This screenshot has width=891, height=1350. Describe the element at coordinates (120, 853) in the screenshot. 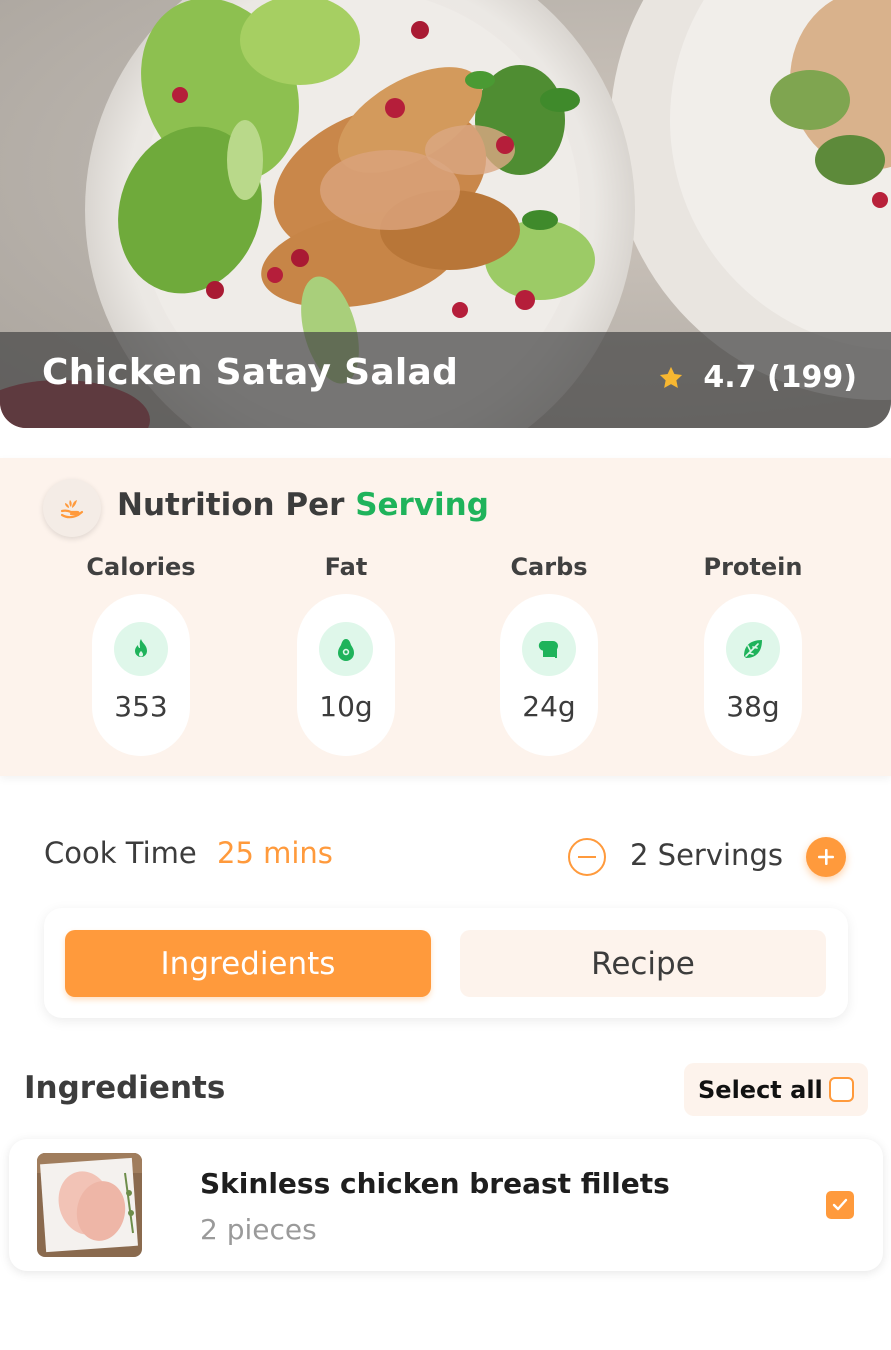

I see `cook-time-label: Cook Time` at that location.